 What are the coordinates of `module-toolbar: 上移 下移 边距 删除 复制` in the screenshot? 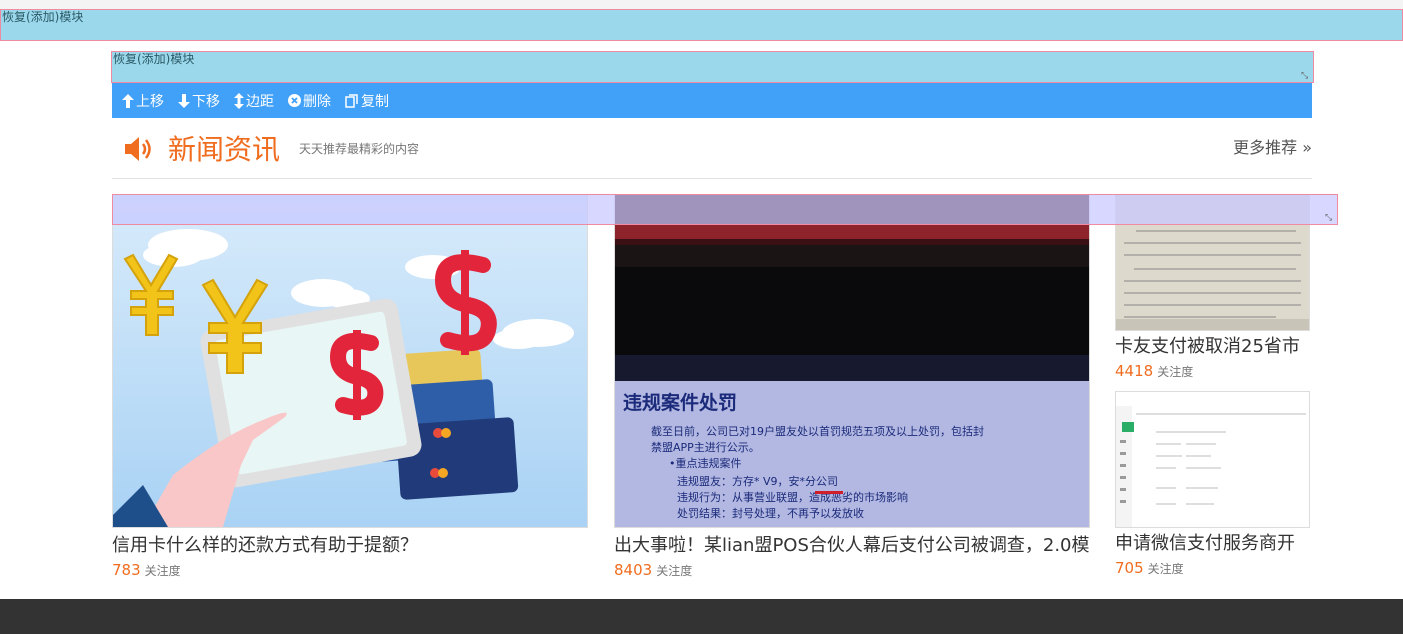 It's located at (712, 100).